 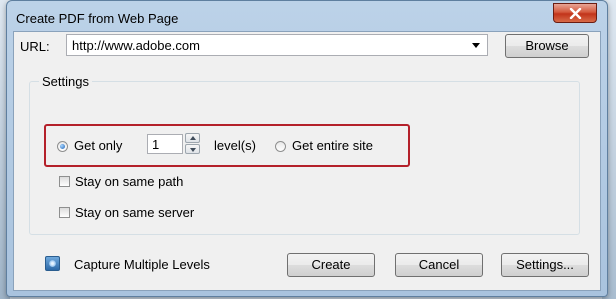 What do you see at coordinates (64, 212) in the screenshot?
I see `stay-same-server-checkbox` at bounding box center [64, 212].